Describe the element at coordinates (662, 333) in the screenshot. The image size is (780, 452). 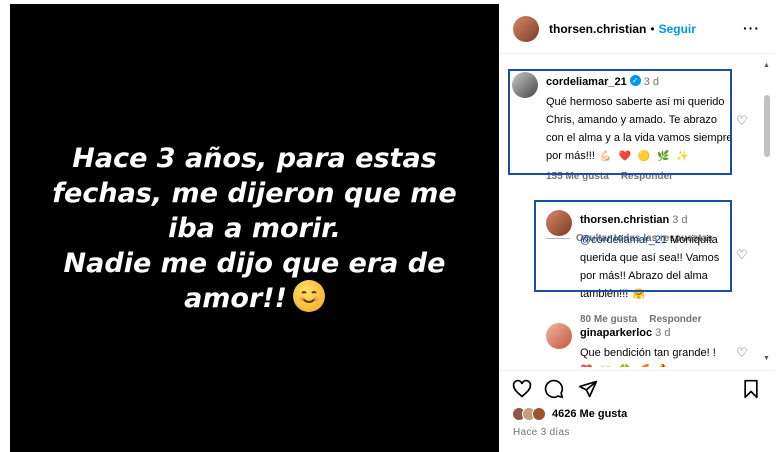
I see `comment-time: 3 d` at that location.